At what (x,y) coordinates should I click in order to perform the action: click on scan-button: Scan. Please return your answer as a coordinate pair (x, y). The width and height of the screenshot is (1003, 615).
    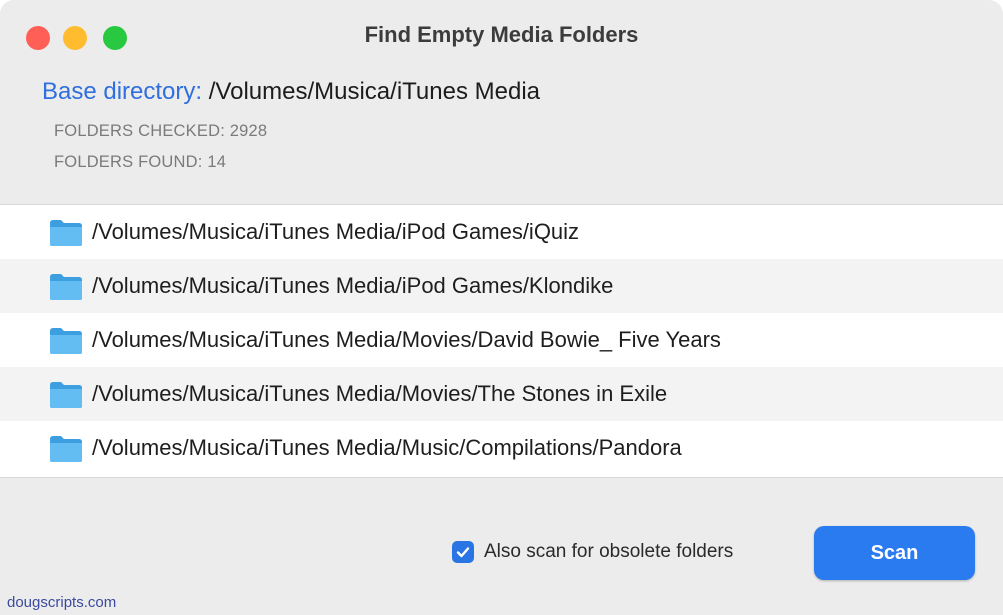
    Looking at the image, I should click on (894, 553).